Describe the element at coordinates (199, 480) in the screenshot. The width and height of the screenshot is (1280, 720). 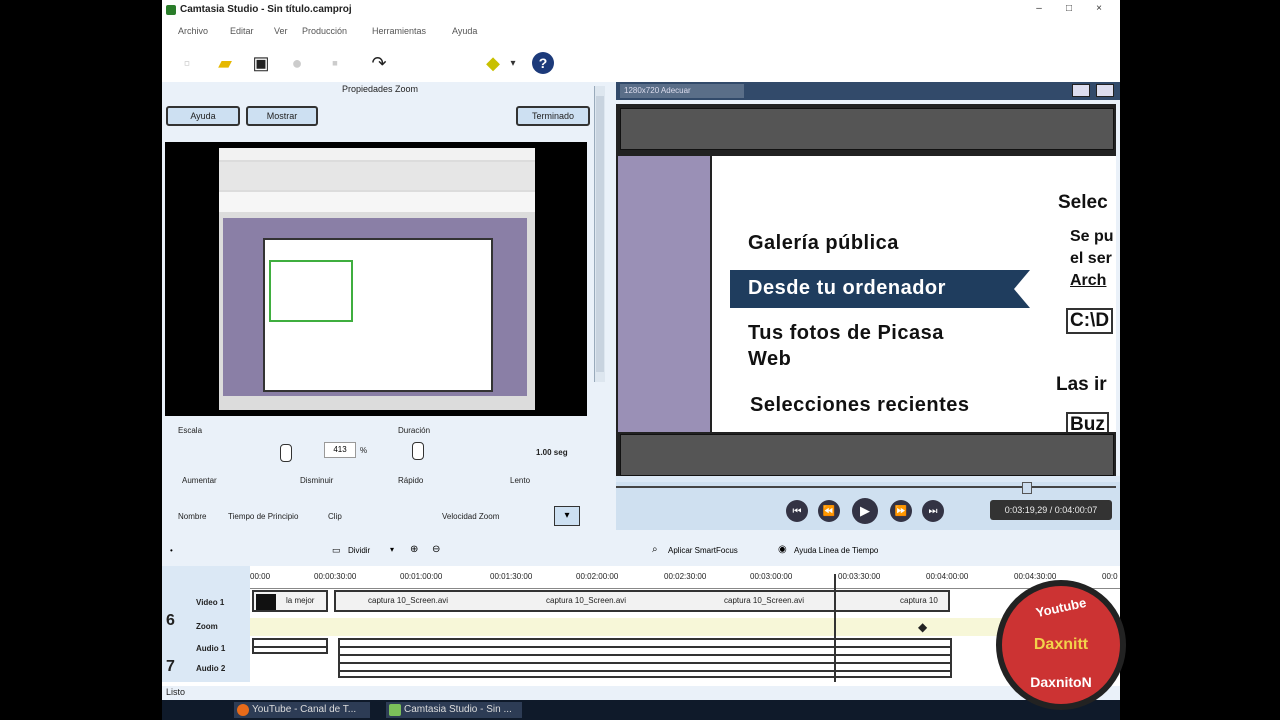
I see `increase-label: Aumentar` at that location.